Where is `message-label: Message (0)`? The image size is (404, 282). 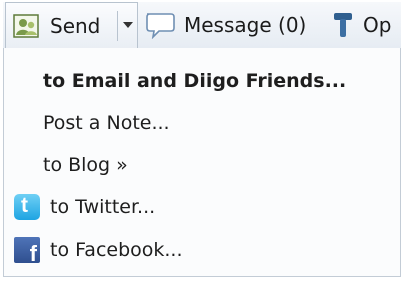 message-label: Message (0) is located at coordinates (245, 25).